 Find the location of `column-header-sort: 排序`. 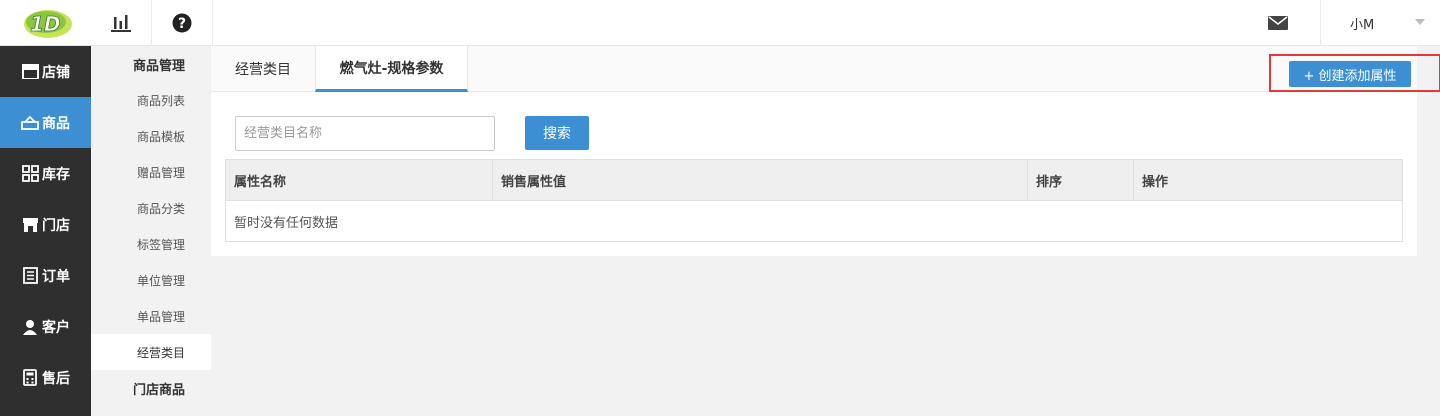

column-header-sort: 排序 is located at coordinates (1081, 180).